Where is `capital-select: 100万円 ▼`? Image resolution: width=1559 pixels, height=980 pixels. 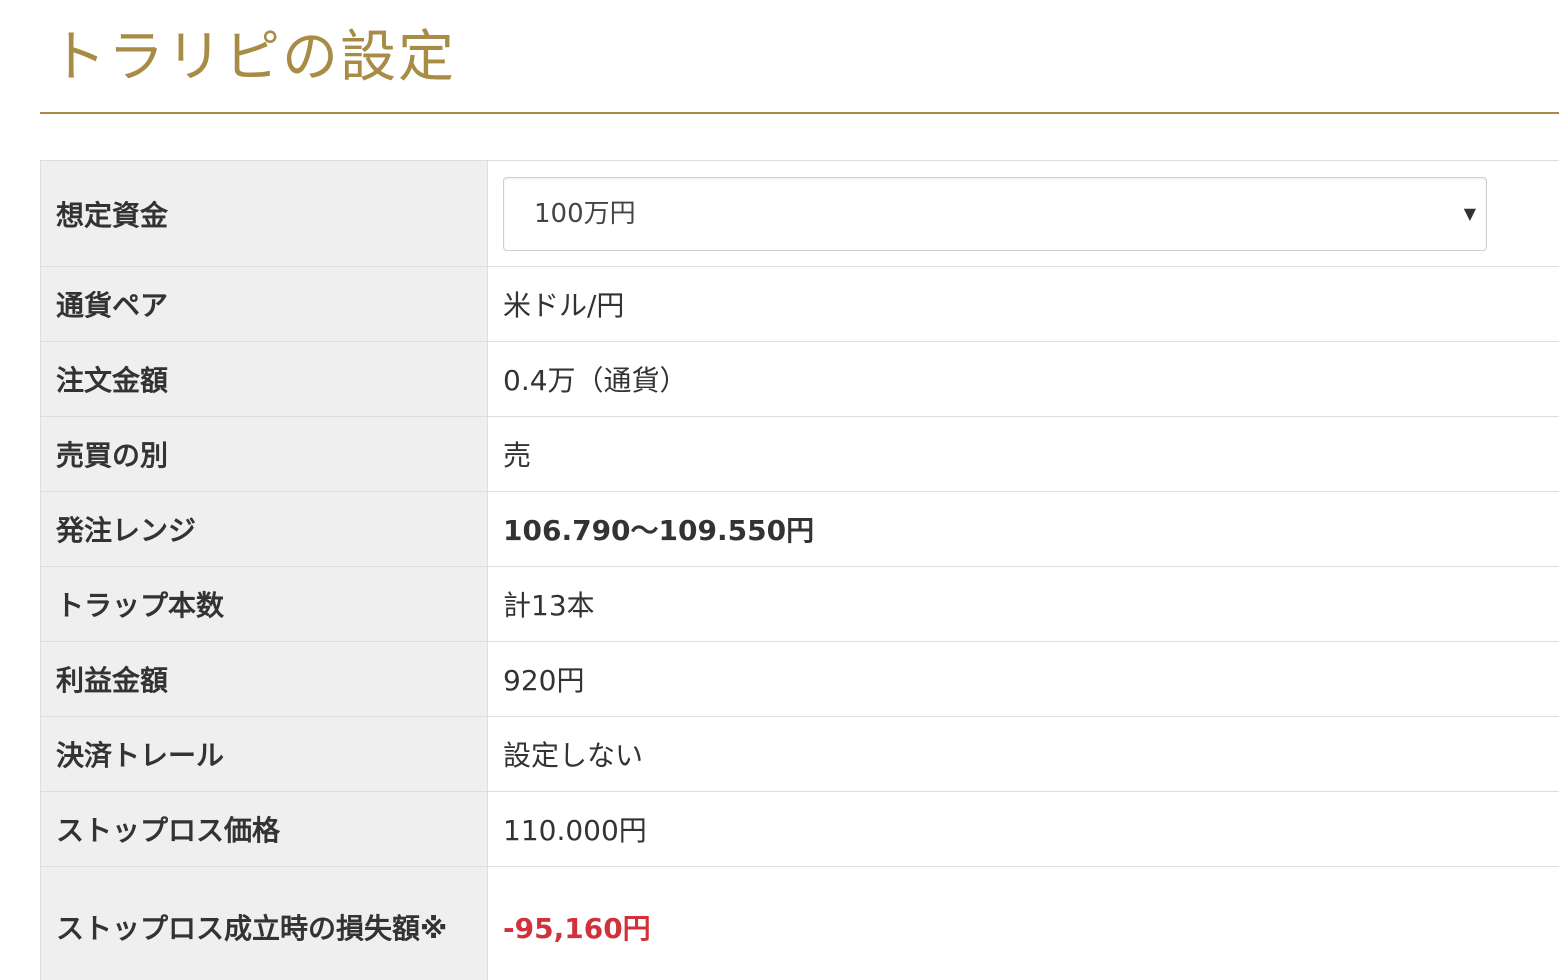
capital-select: 100万円 ▼ is located at coordinates (995, 213).